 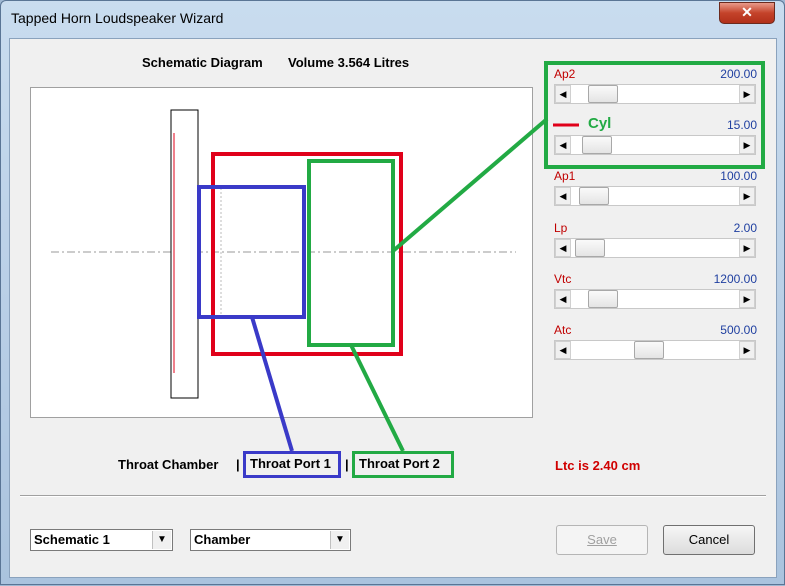 I want to click on throat-port-2-label: Throat Port 2, so click(x=403, y=464).